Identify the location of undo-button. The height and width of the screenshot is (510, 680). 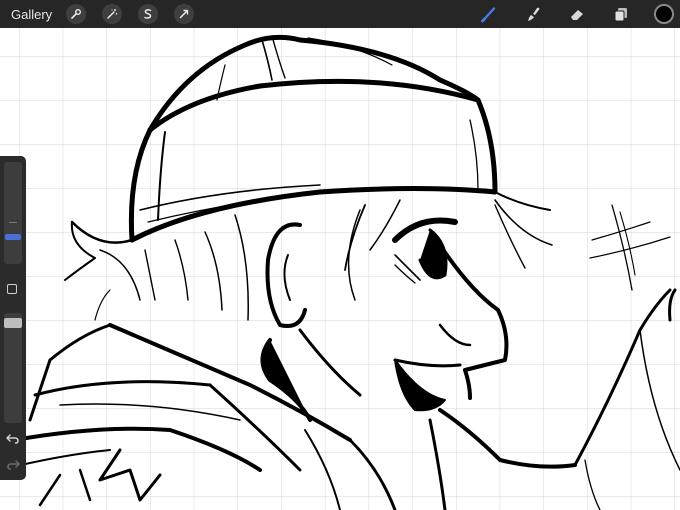
(13, 439).